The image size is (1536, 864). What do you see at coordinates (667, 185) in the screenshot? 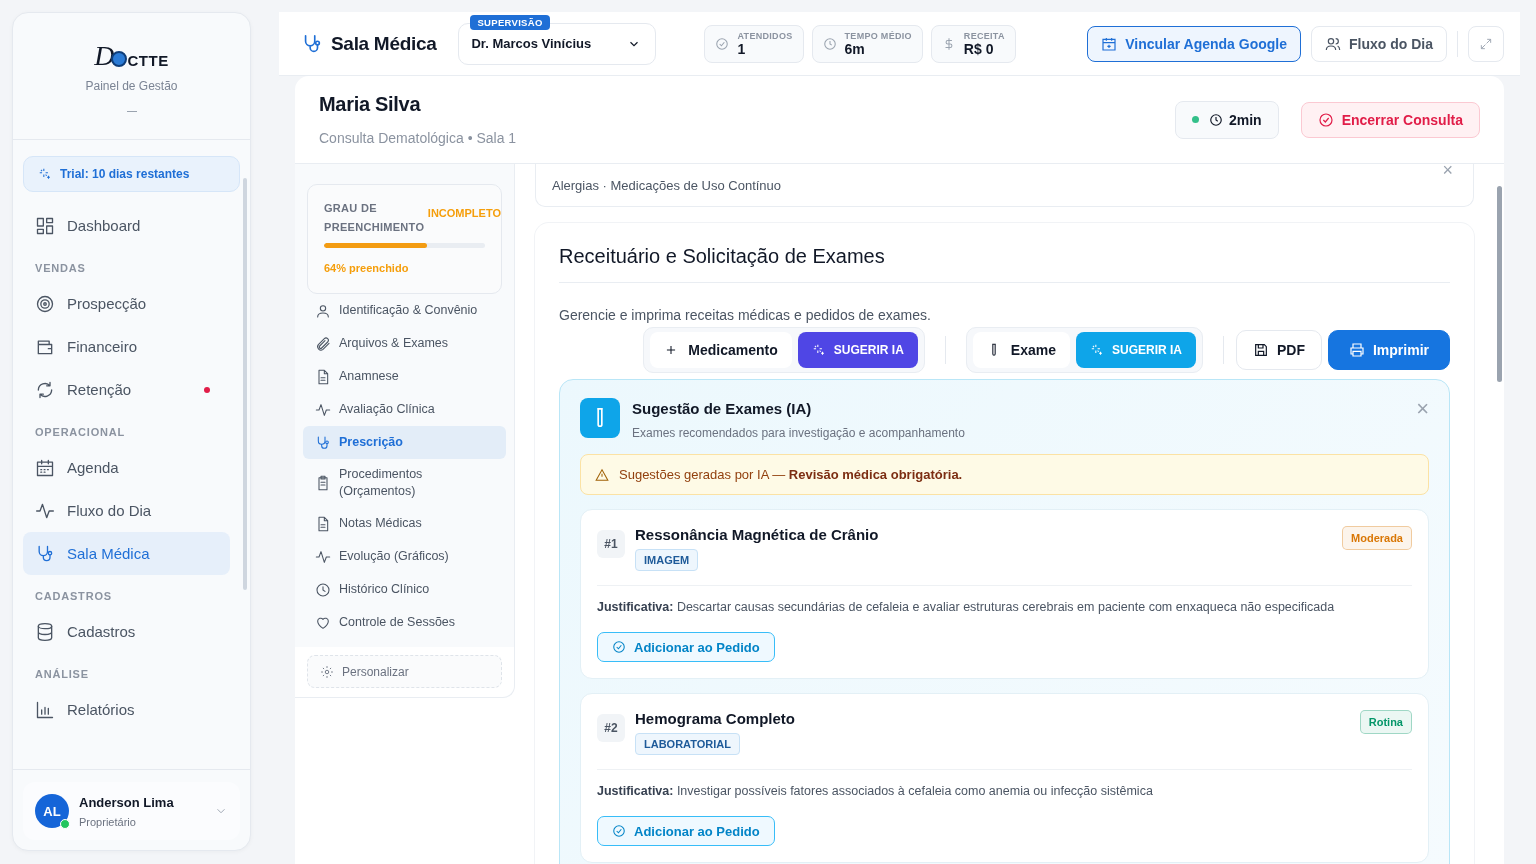
I see `allergy-text: Alergias · Medicações de Uso Contínuo` at bounding box center [667, 185].